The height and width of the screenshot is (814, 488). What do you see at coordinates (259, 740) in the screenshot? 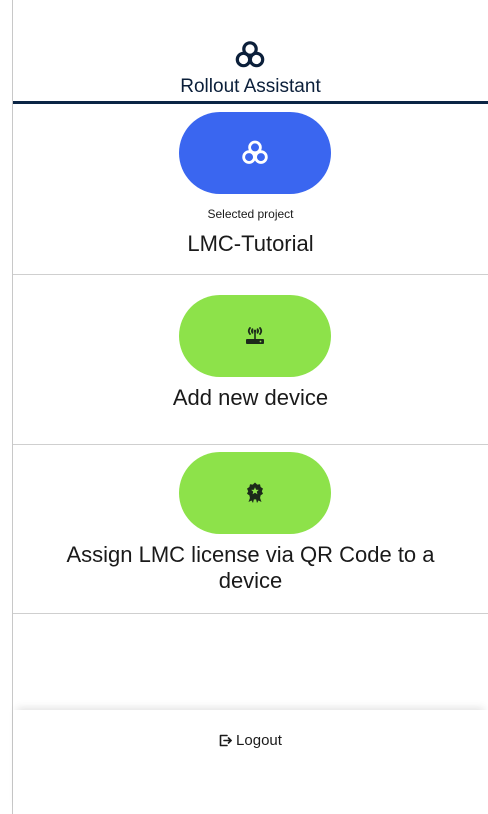
I see `logout-label: Logout` at bounding box center [259, 740].